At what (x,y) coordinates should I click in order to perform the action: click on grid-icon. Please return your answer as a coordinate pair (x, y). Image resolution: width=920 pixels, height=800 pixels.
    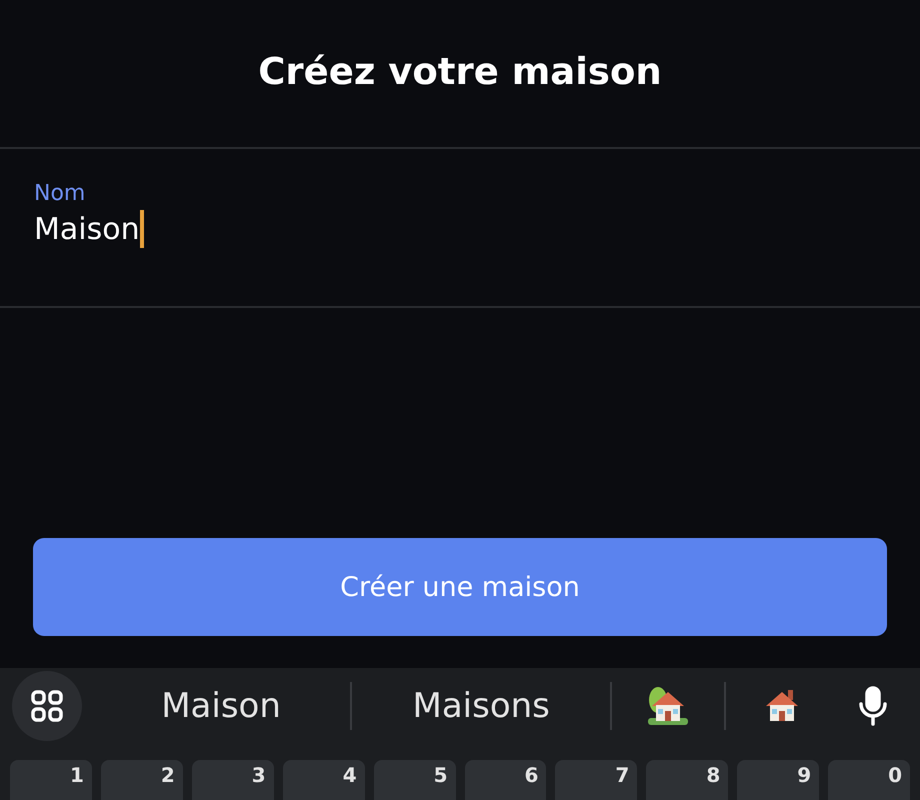
    Looking at the image, I should click on (47, 706).